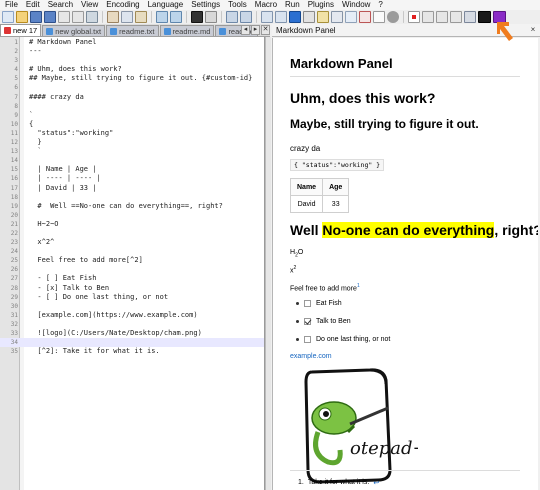  Describe the element at coordinates (381, 5) in the screenshot. I see `menu-help: ?` at that location.